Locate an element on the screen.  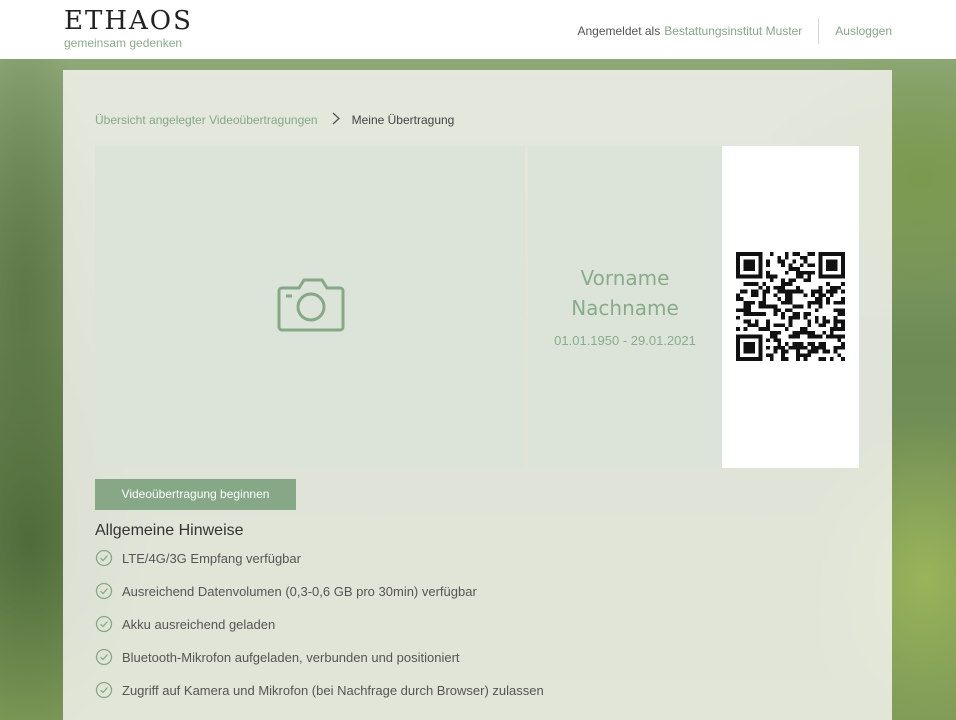
header-divider is located at coordinates (819, 31).